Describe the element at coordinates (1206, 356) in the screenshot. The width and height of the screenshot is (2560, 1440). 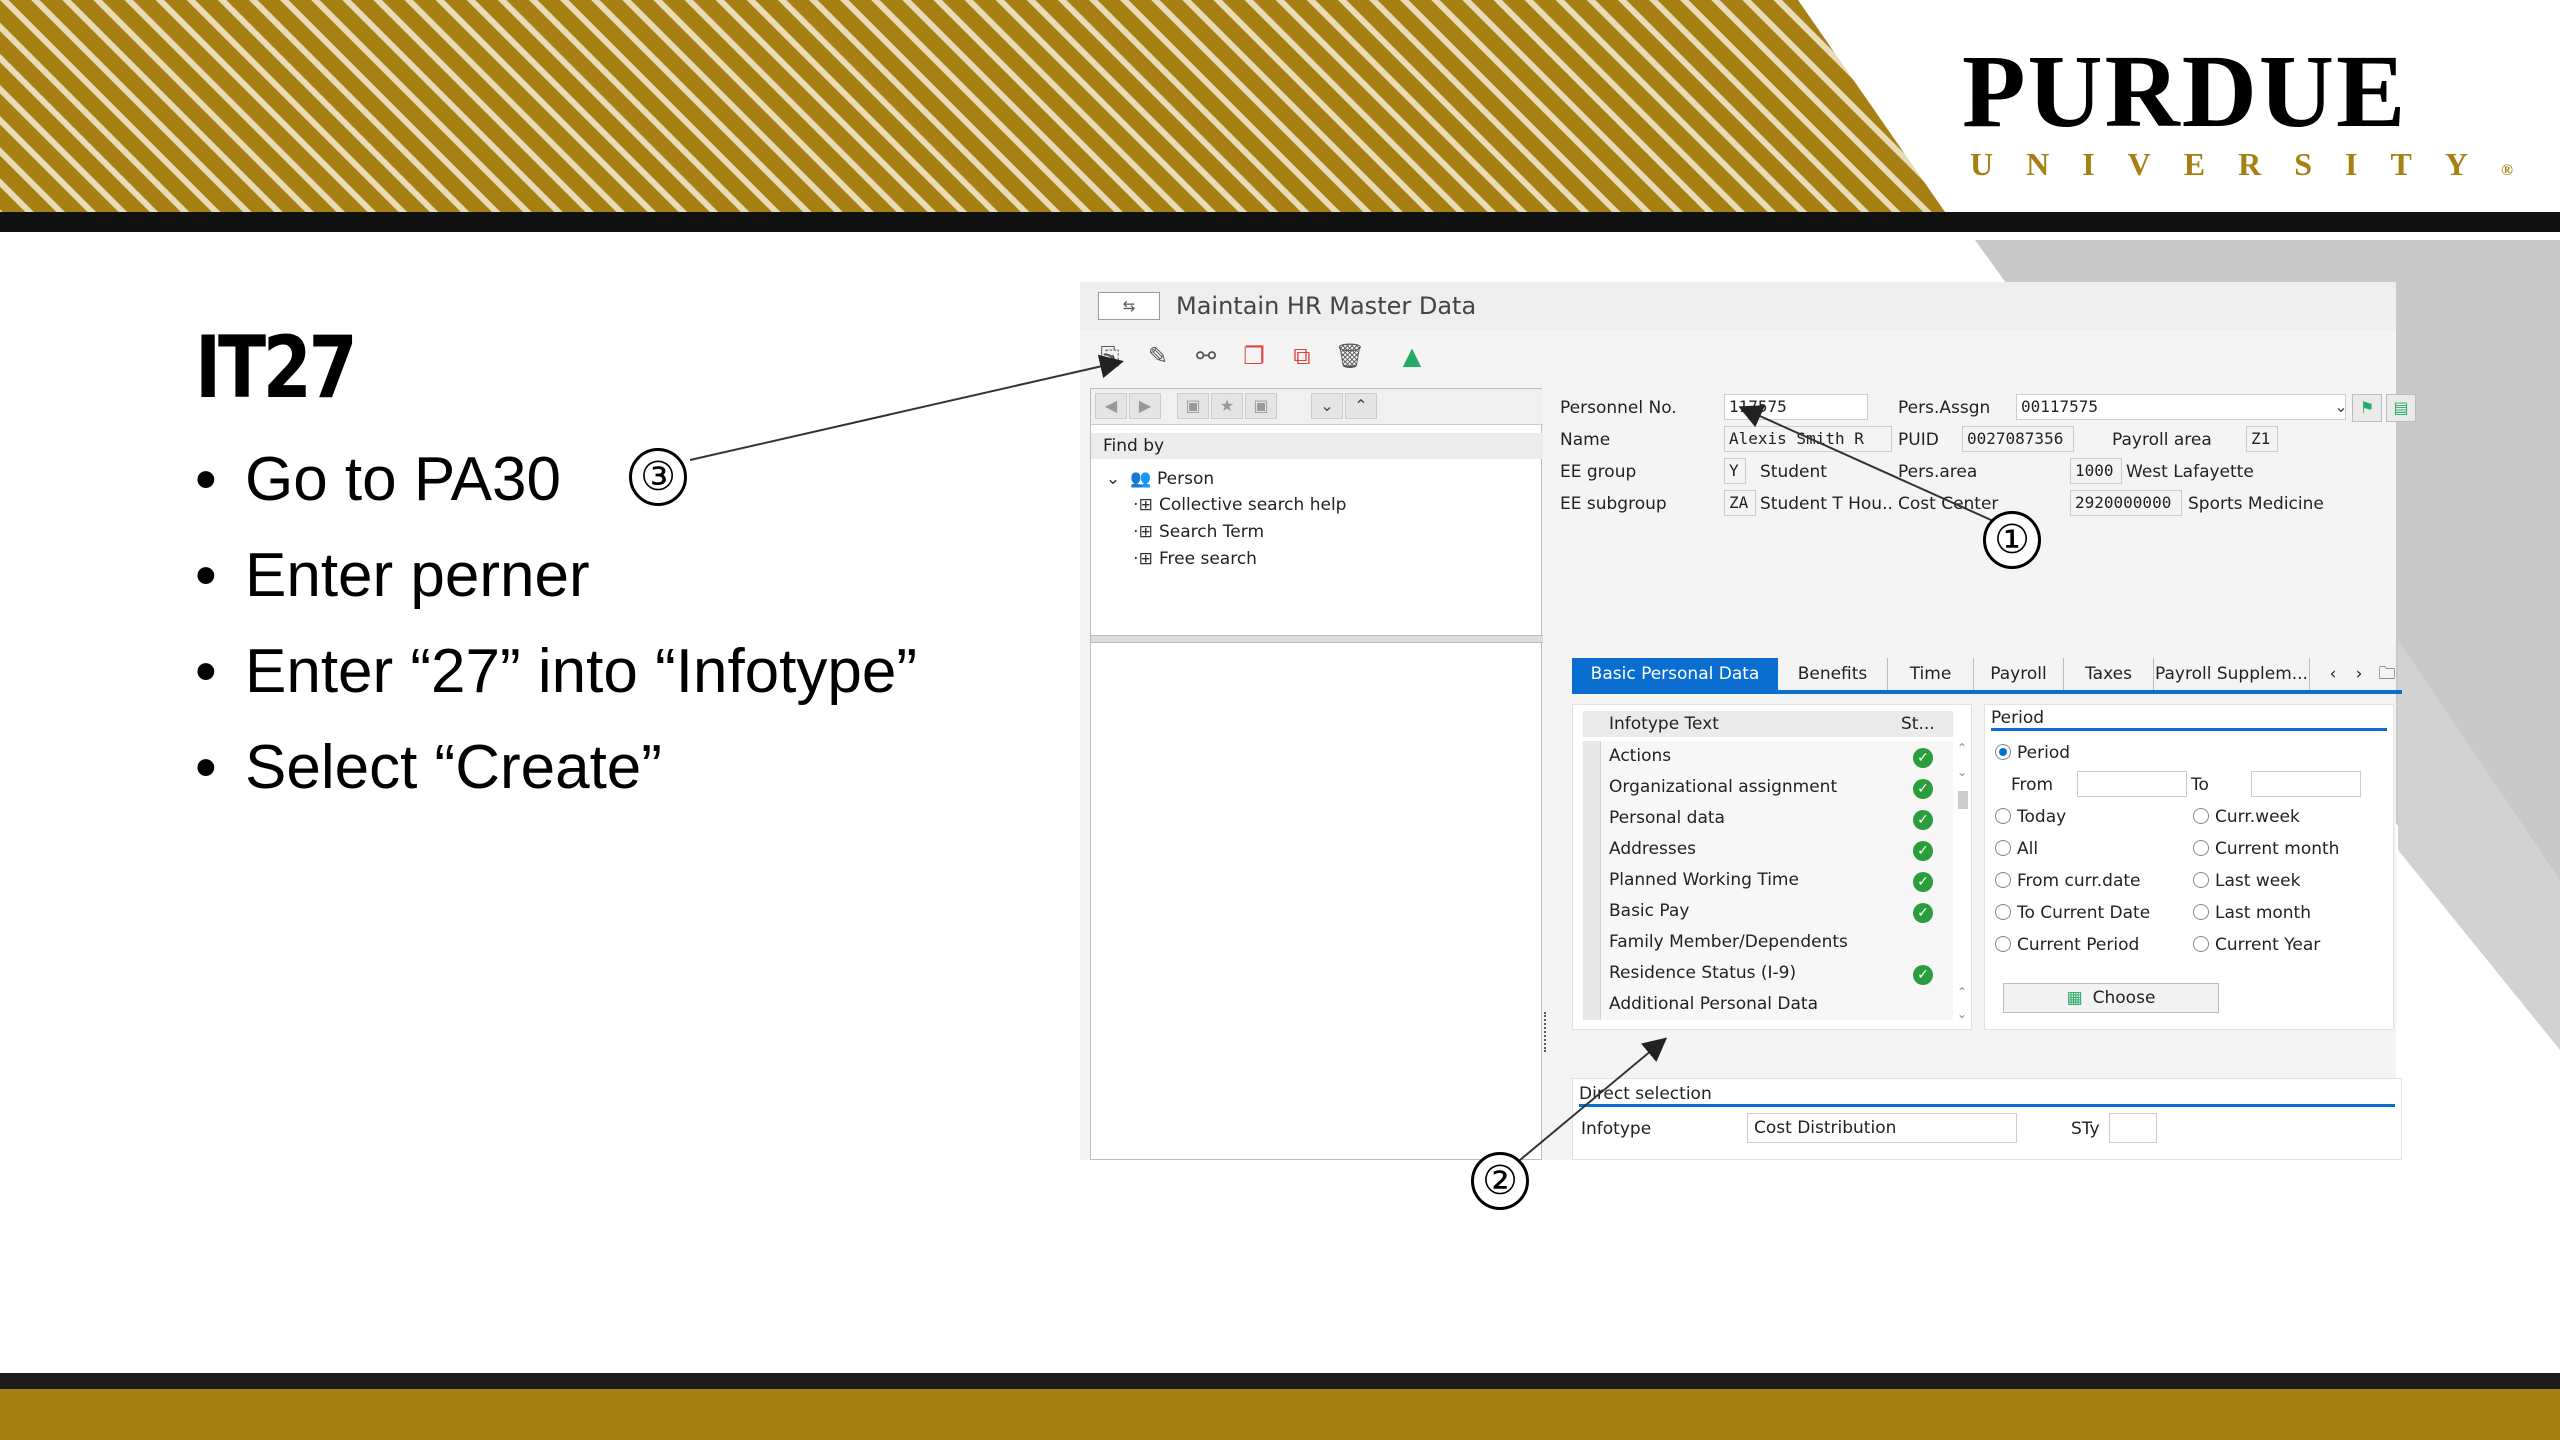
I see `display-icon: ⚯` at that location.